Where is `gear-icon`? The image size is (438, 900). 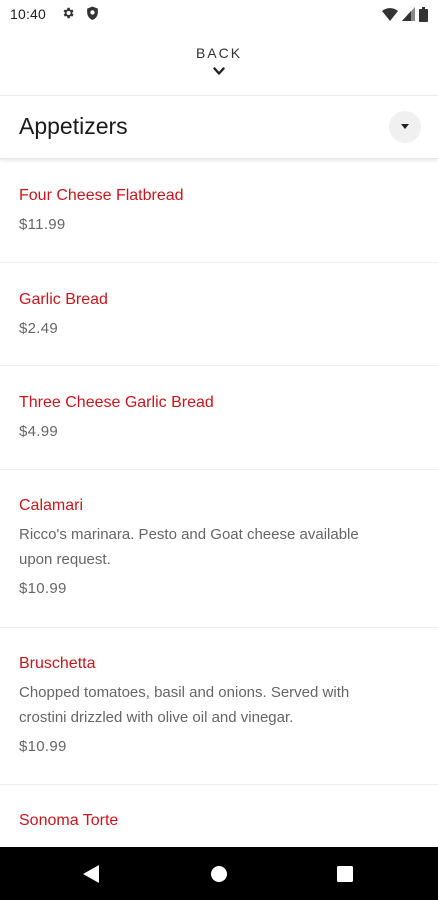
gear-icon is located at coordinates (68, 13).